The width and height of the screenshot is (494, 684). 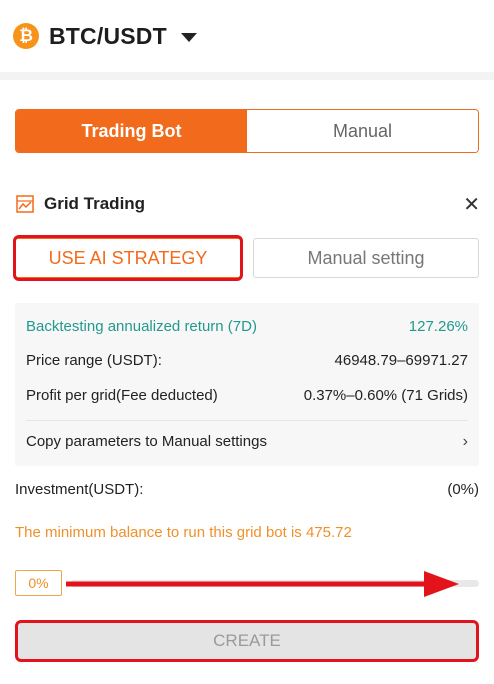 What do you see at coordinates (471, 204) in the screenshot?
I see `close-icon: ✕` at bounding box center [471, 204].